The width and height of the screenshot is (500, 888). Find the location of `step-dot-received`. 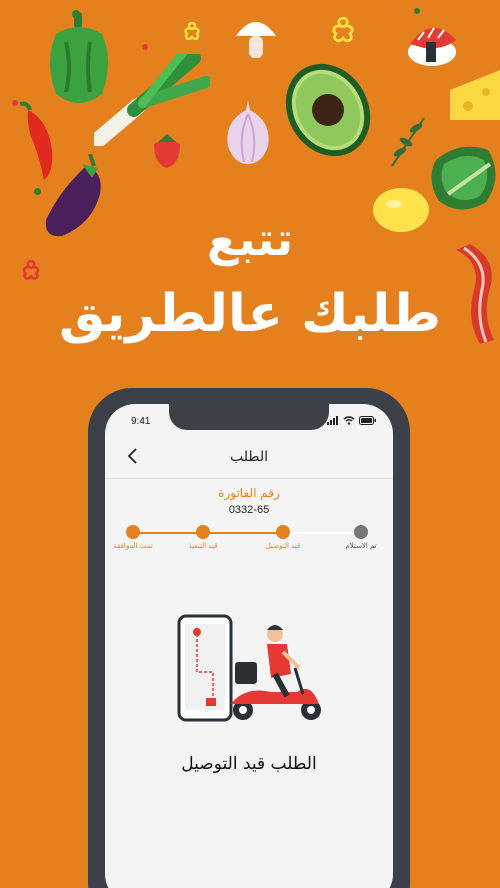

step-dot-received is located at coordinates (361, 532).